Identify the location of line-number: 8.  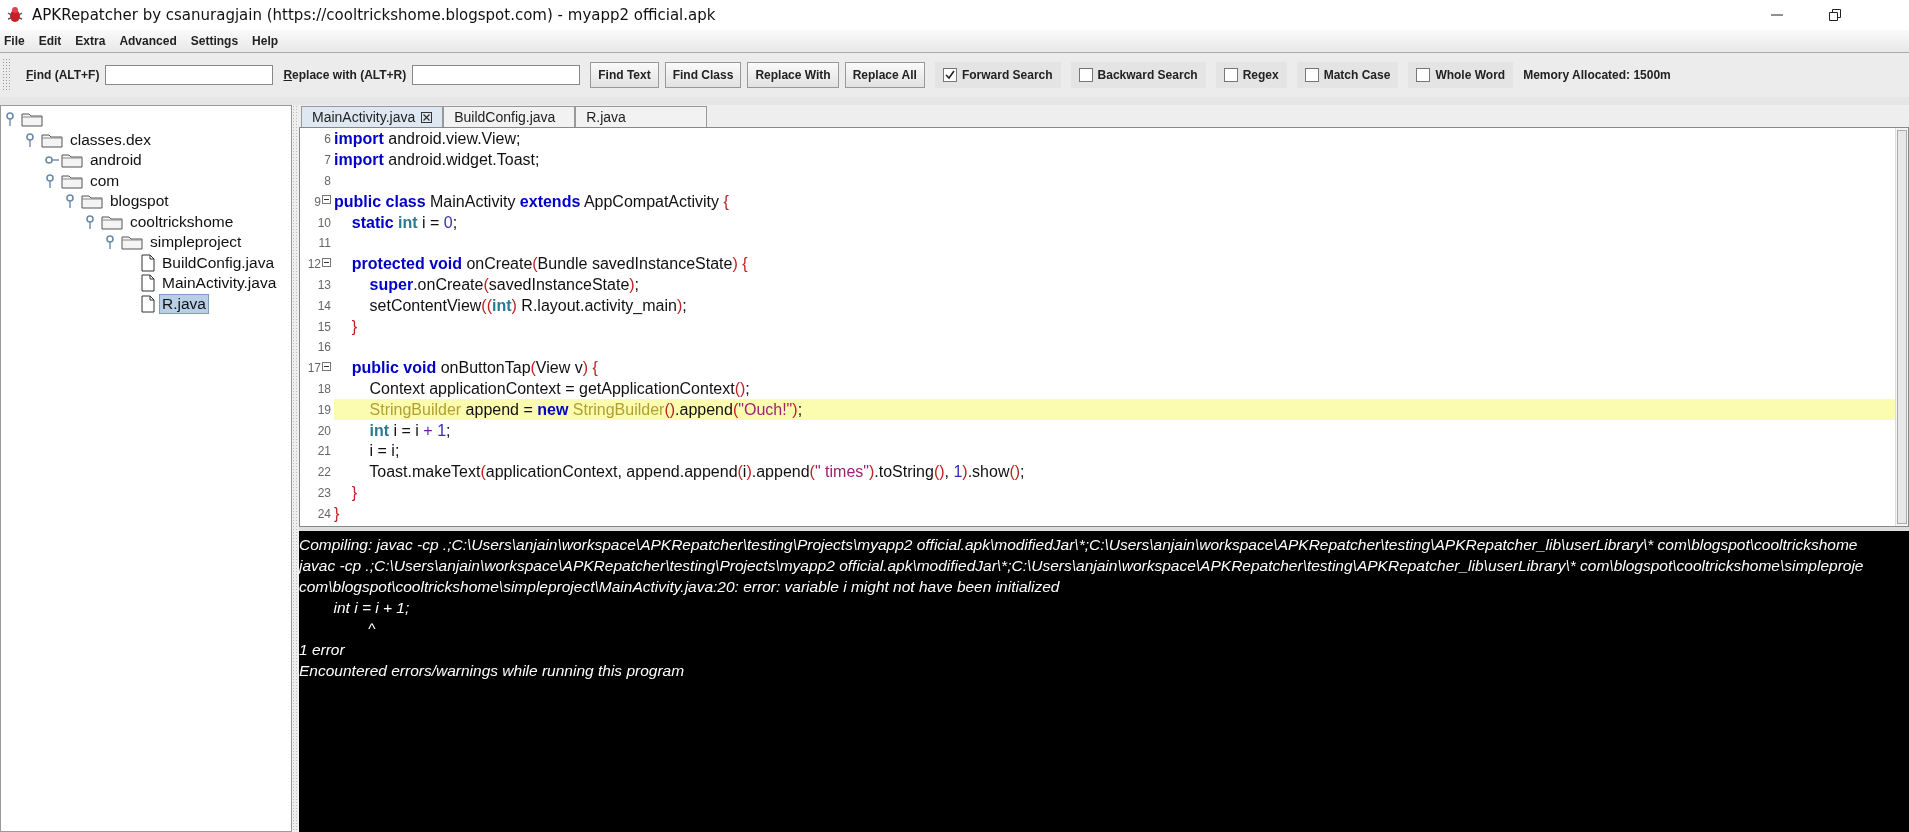
(327, 181).